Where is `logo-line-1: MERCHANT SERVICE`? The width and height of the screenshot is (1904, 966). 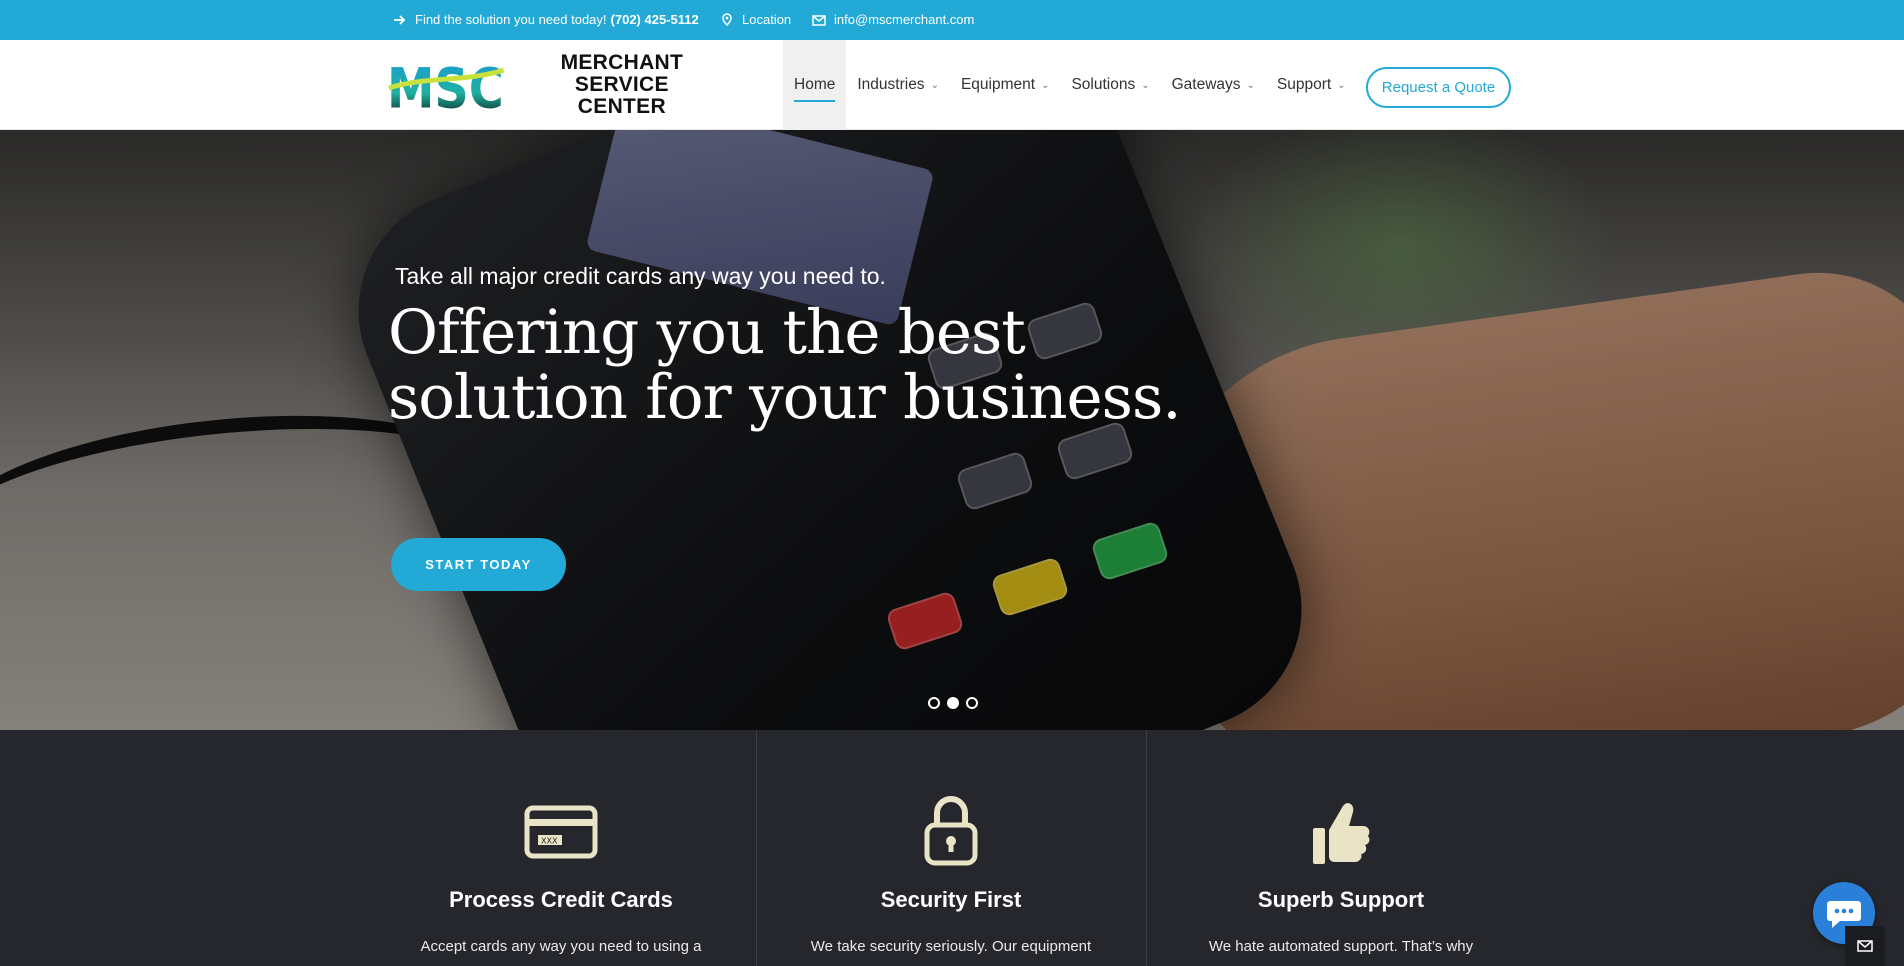 logo-line-1: MERCHANT SERVICE is located at coordinates (622, 73).